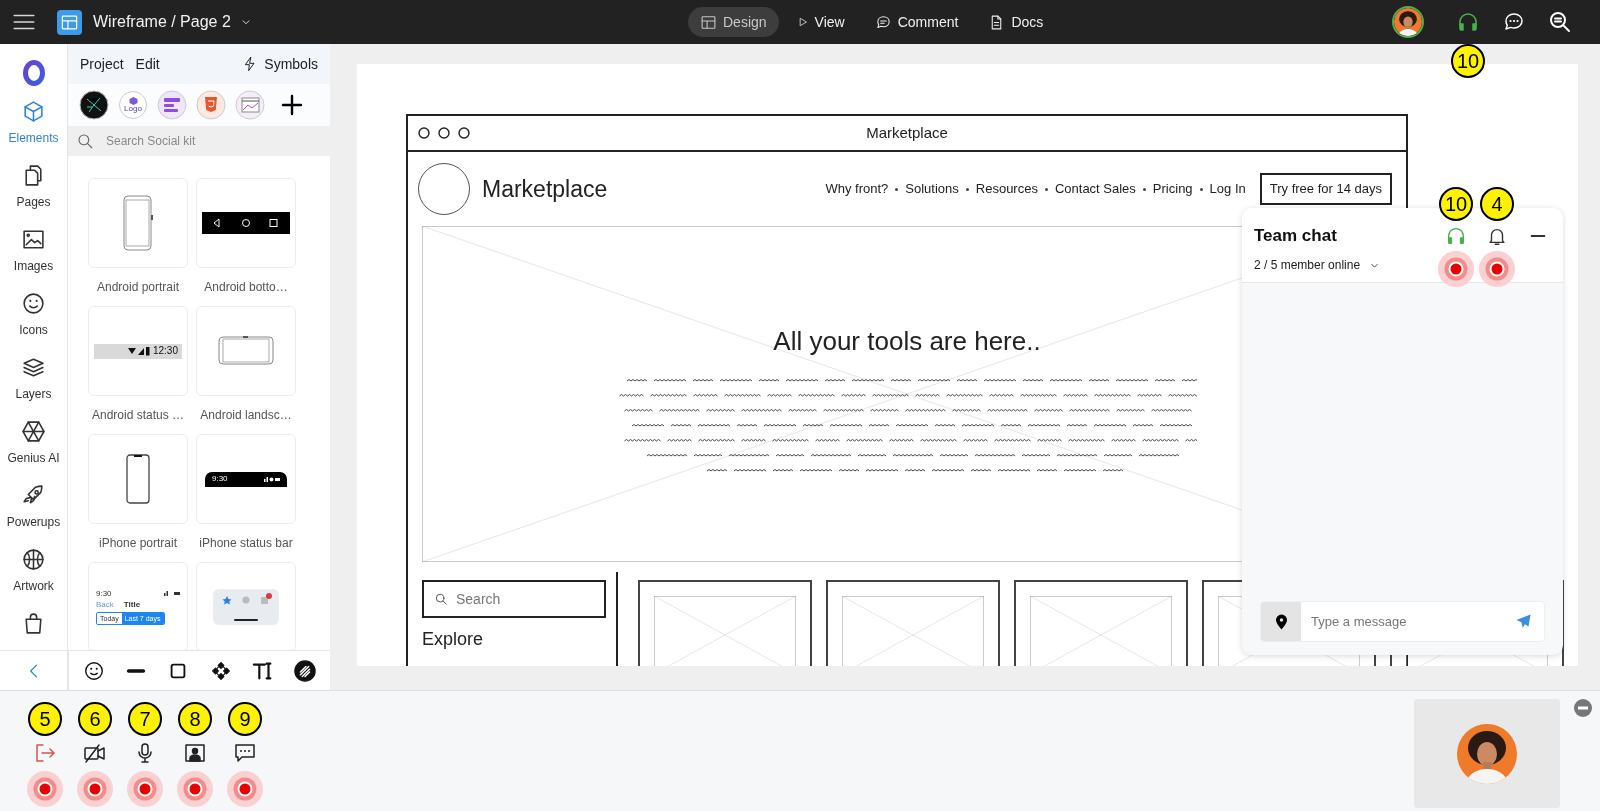 The image size is (1600, 811). I want to click on chat-icon, so click(245, 753).